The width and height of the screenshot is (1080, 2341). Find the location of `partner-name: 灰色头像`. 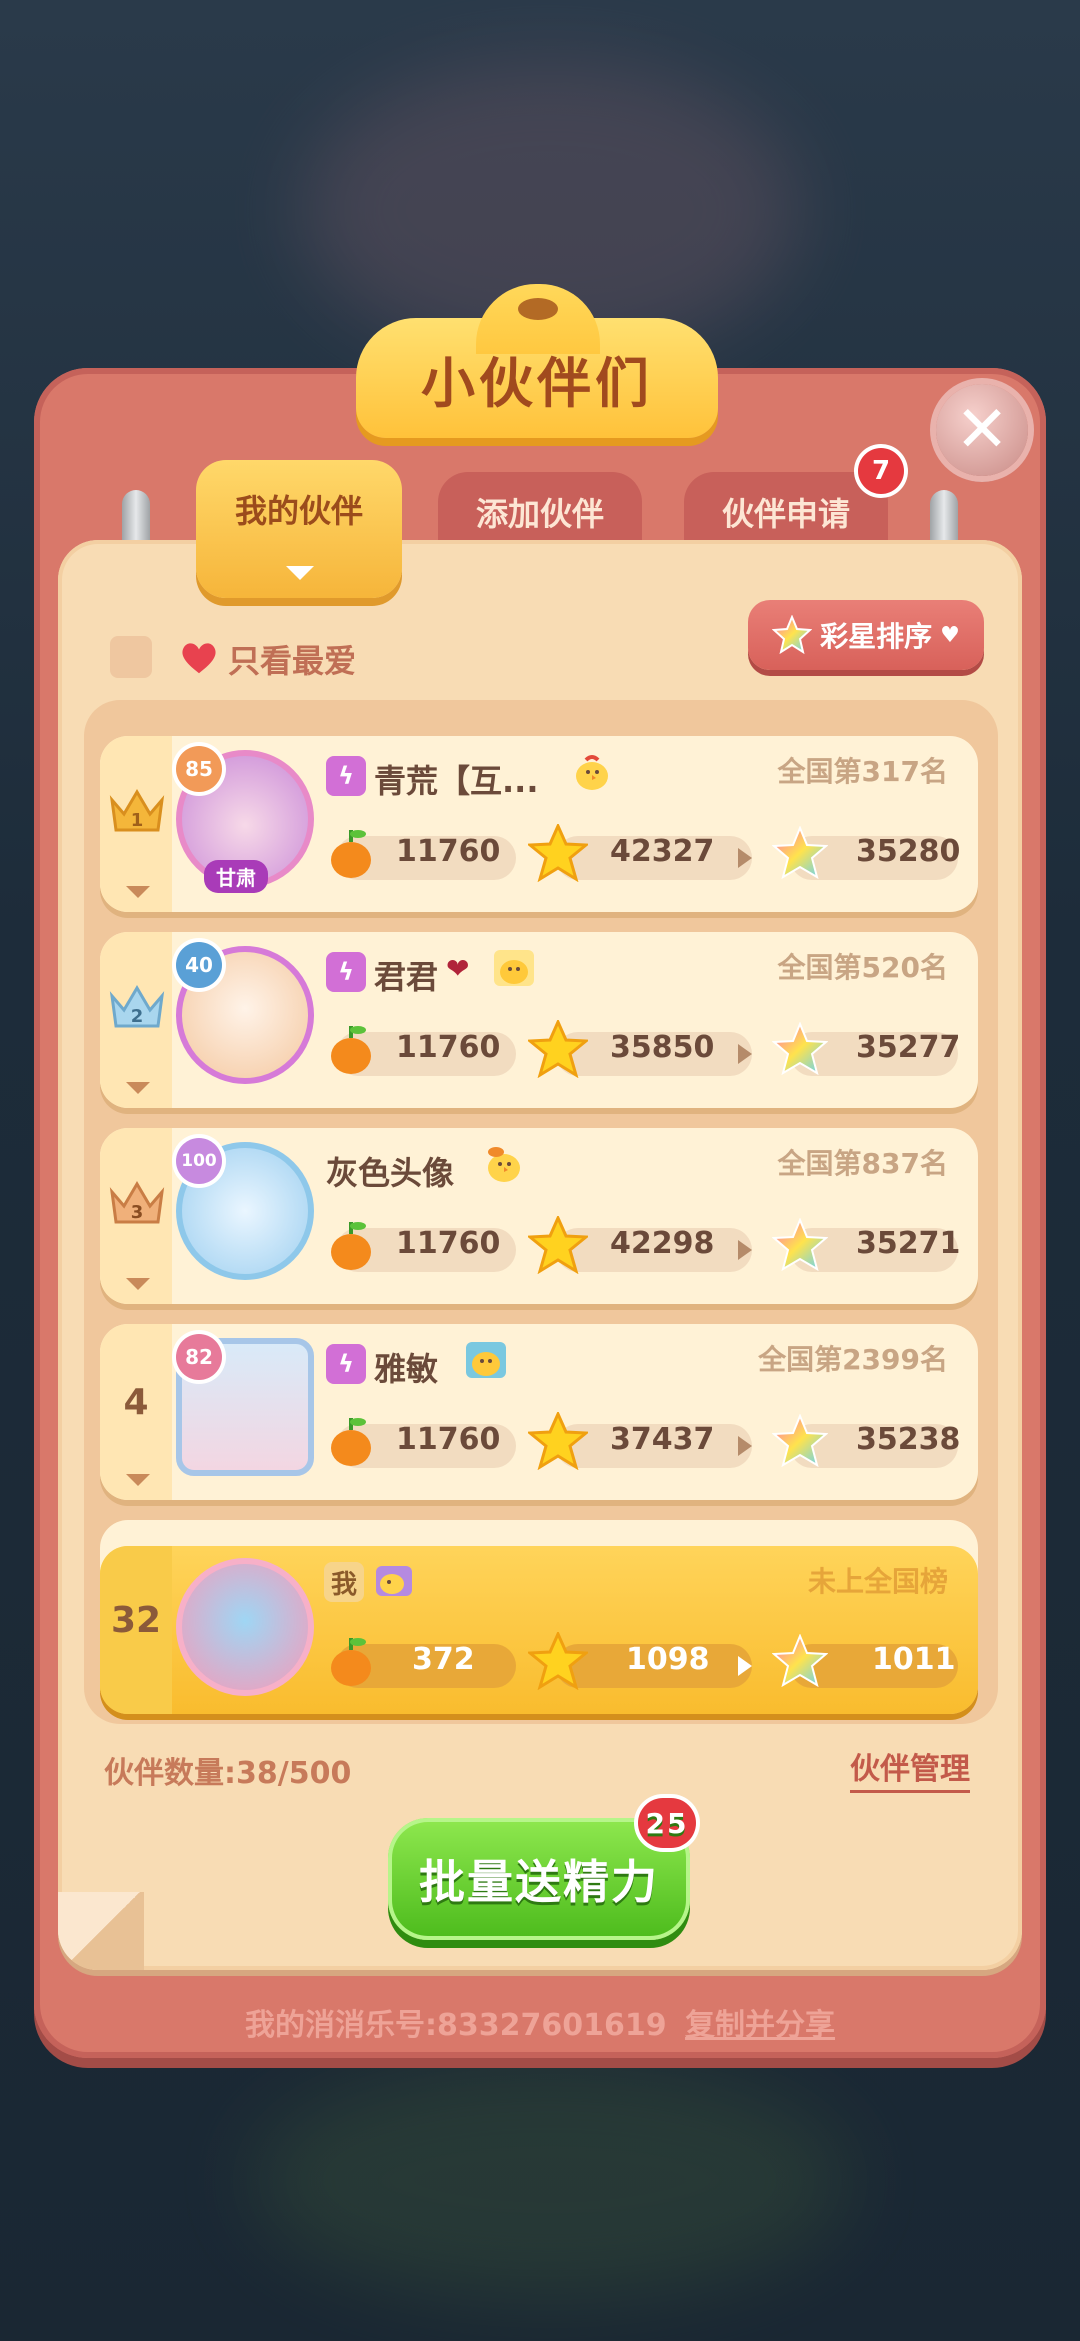

partner-name: 灰色头像 is located at coordinates (390, 1173).